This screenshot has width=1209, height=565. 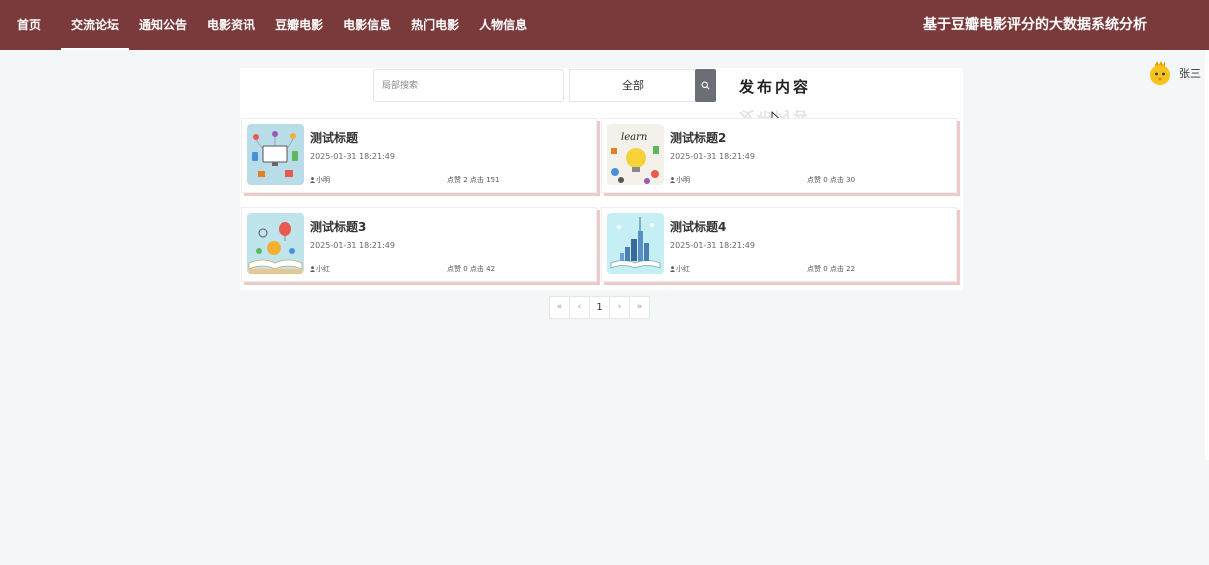 What do you see at coordinates (698, 137) in the screenshot?
I see `post-title: 测试标题2` at bounding box center [698, 137].